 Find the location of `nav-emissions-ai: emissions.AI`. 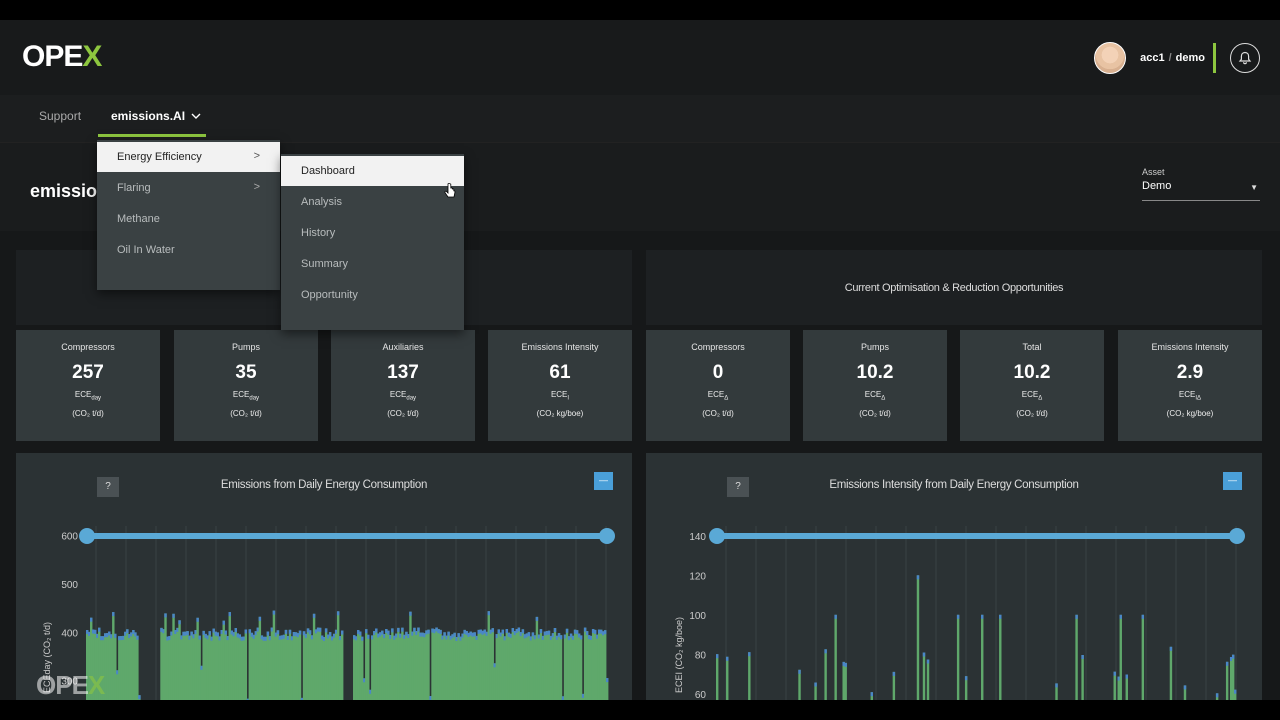

nav-emissions-ai: emissions.AI is located at coordinates (156, 116).